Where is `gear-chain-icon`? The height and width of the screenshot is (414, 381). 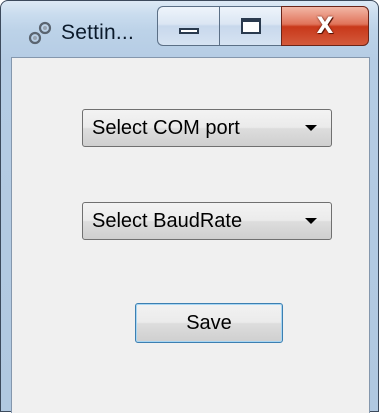
gear-chain-icon is located at coordinates (40, 33).